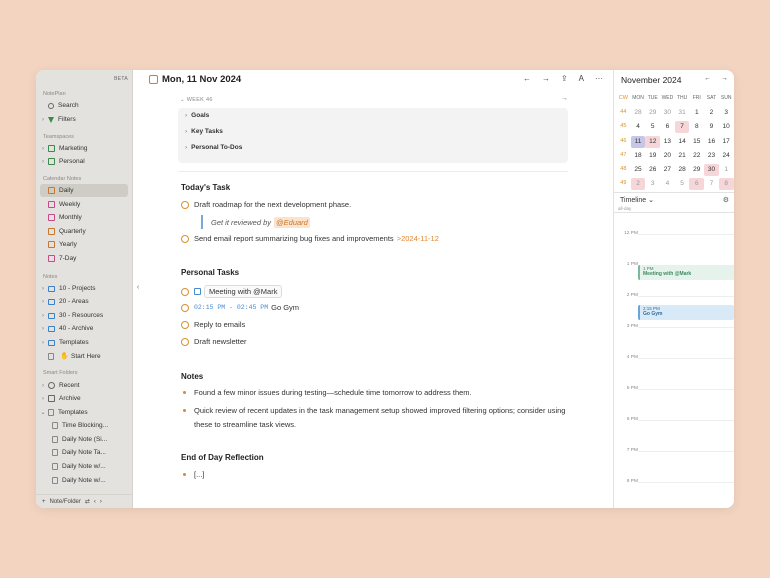  I want to click on timeline-dropdown: Timeline ⌄, so click(637, 200).